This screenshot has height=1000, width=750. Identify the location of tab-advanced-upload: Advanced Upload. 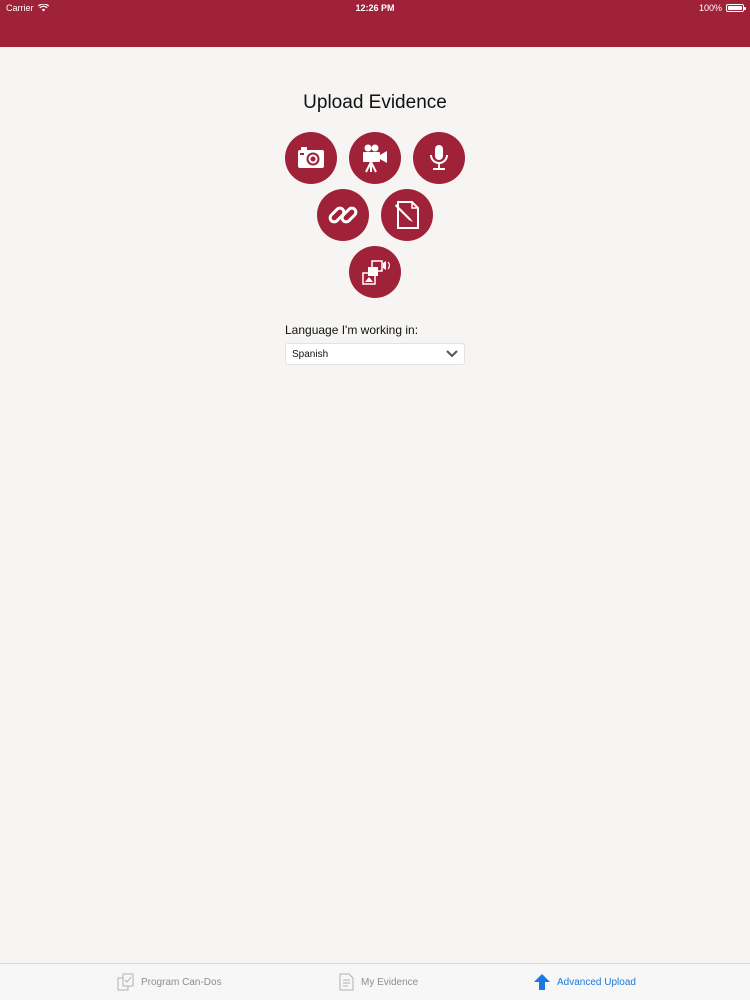
(584, 982).